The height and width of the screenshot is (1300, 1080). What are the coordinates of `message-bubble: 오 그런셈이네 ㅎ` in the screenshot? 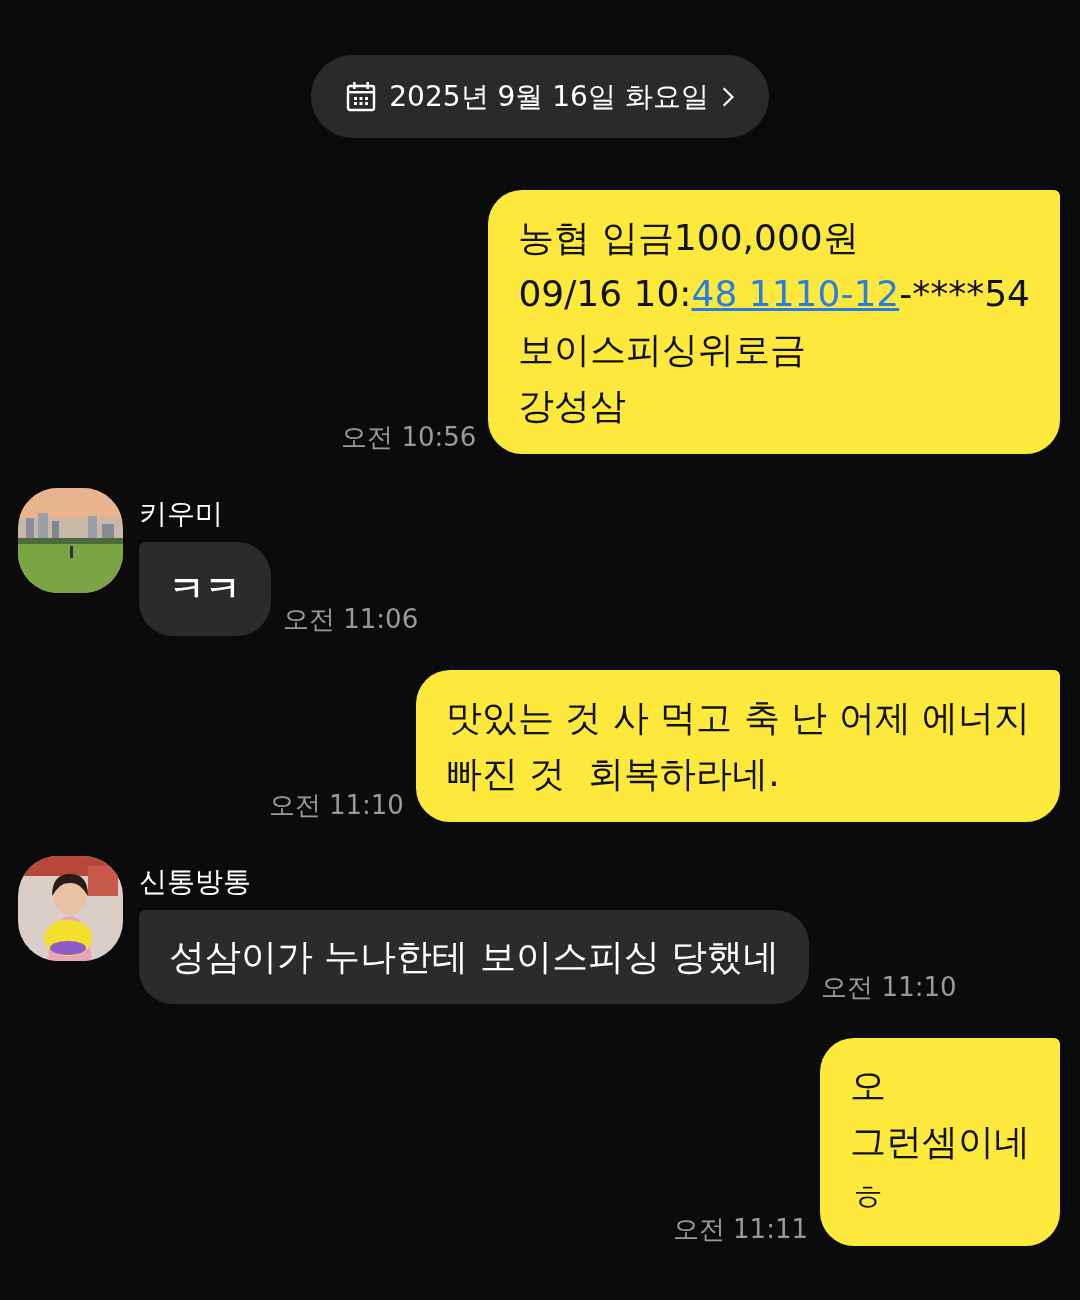 It's located at (940, 1142).